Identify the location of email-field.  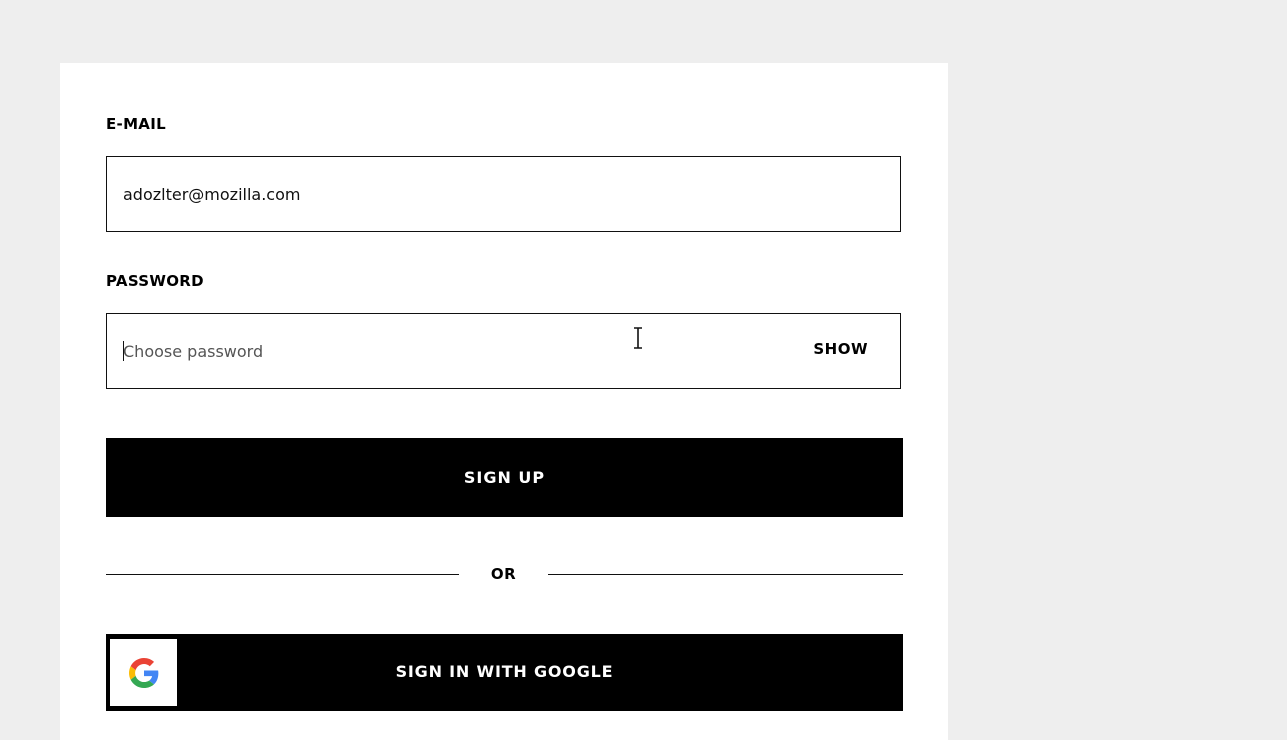
(503, 194).